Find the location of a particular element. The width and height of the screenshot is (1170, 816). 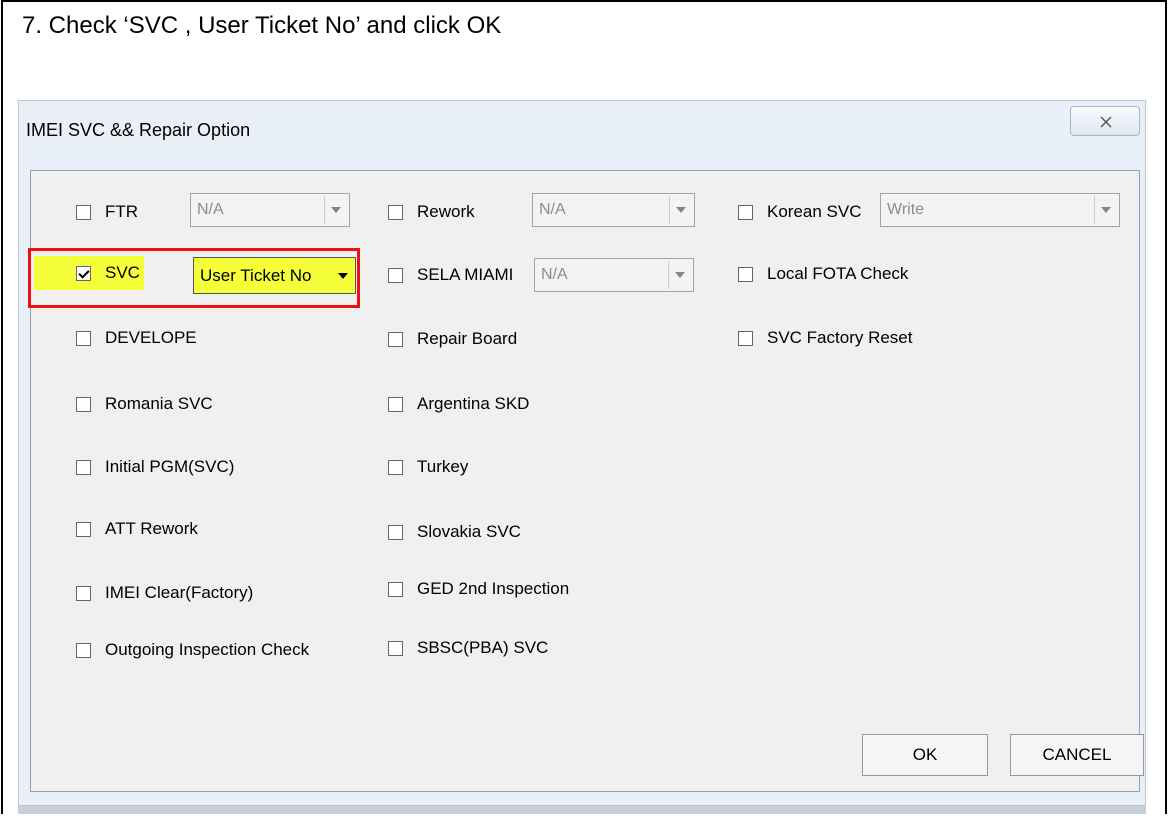

option-ged-inspection: GED 2nd Inspection is located at coordinates (478, 589).